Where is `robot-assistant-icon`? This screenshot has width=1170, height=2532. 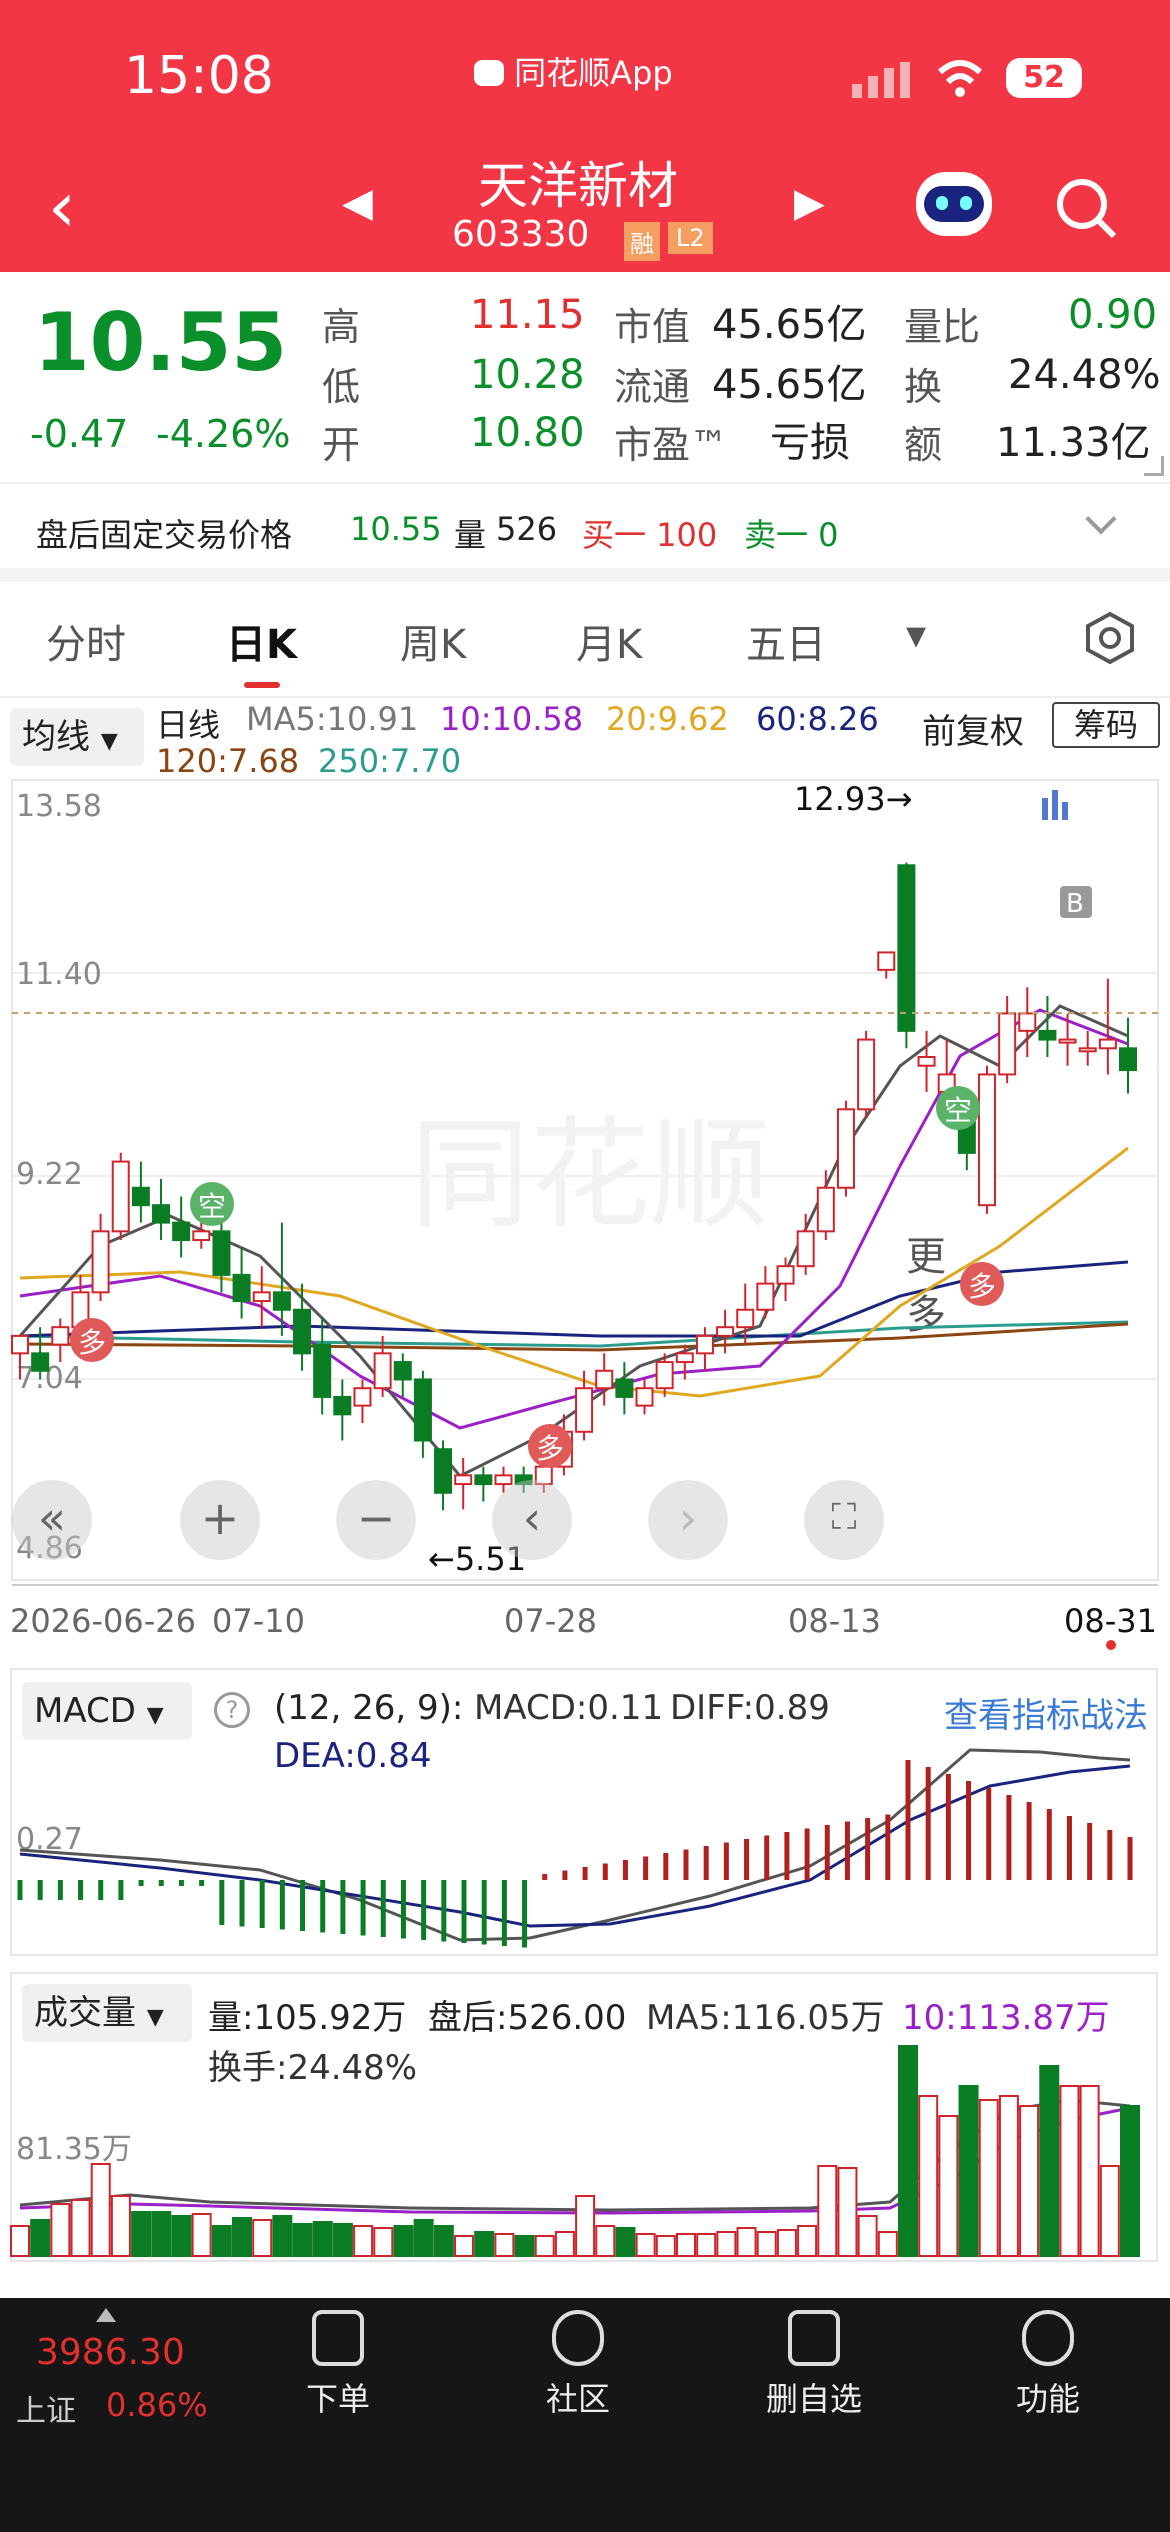
robot-assistant-icon is located at coordinates (954, 204).